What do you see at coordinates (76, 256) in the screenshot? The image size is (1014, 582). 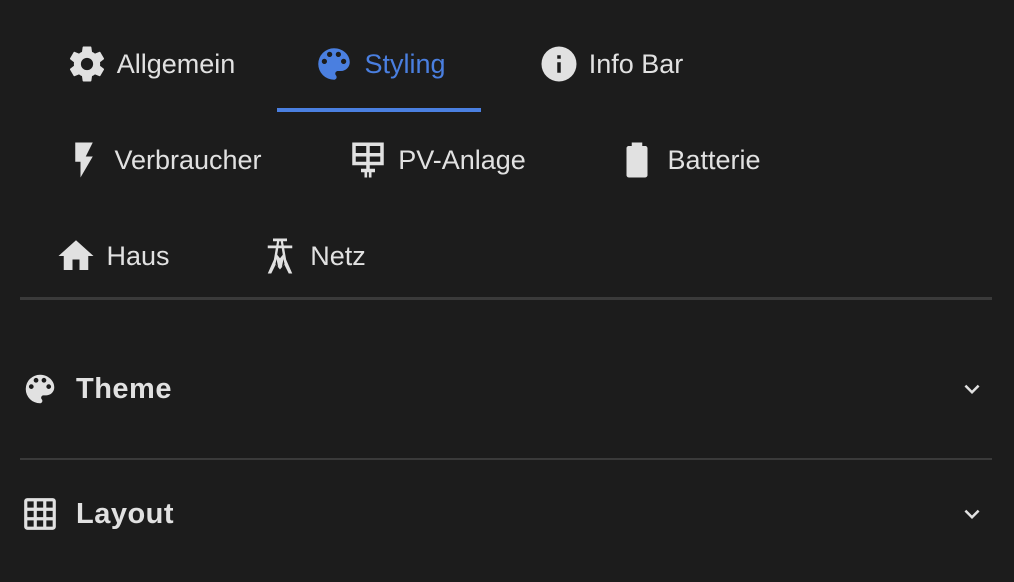 I see `home-icon` at bounding box center [76, 256].